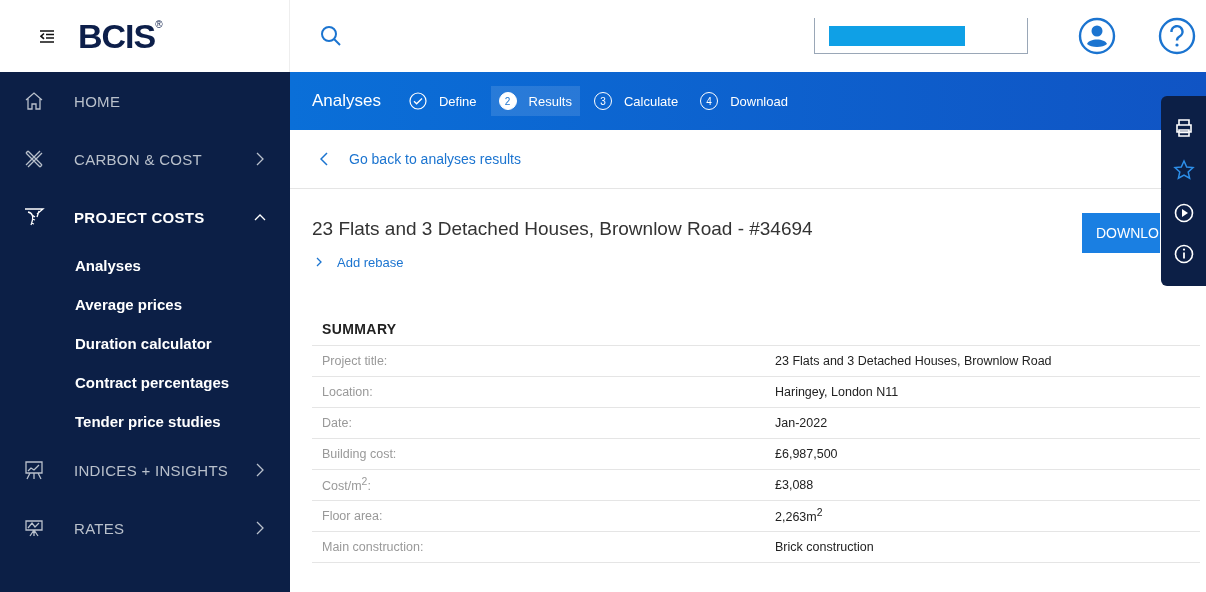 Image resolution: width=1206 pixels, height=592 pixels. What do you see at coordinates (1121, 233) in the screenshot?
I see `download-button: DOWNLO` at bounding box center [1121, 233].